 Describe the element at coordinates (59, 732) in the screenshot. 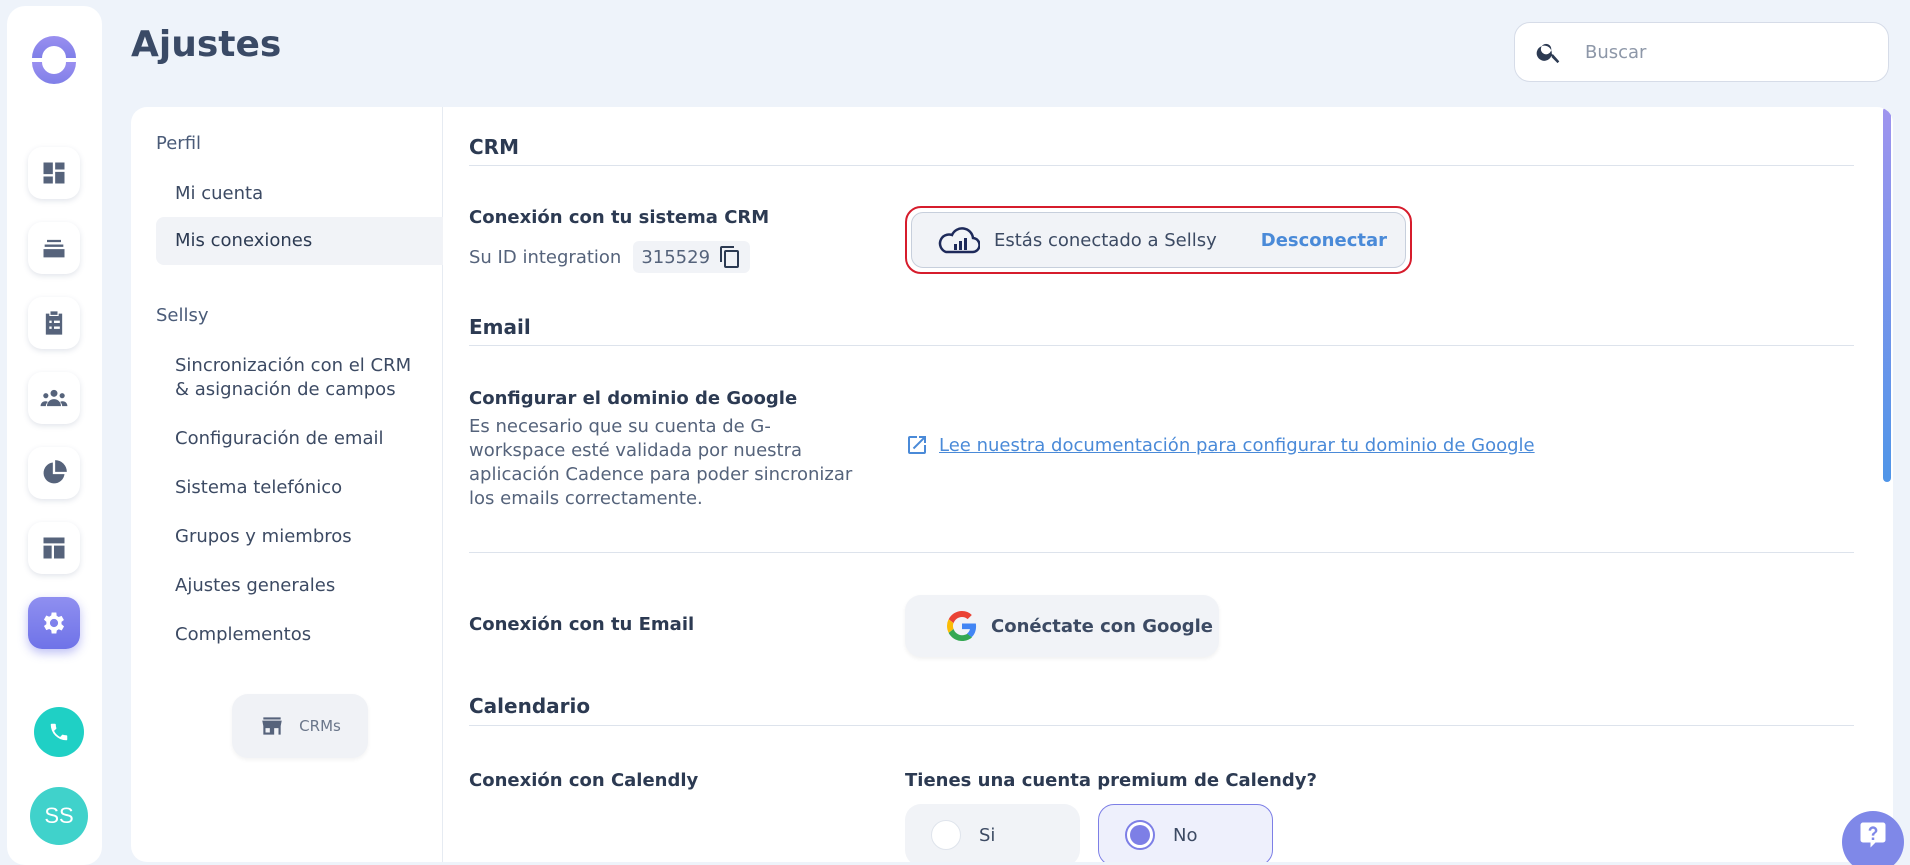

I see `phone-icon` at that location.